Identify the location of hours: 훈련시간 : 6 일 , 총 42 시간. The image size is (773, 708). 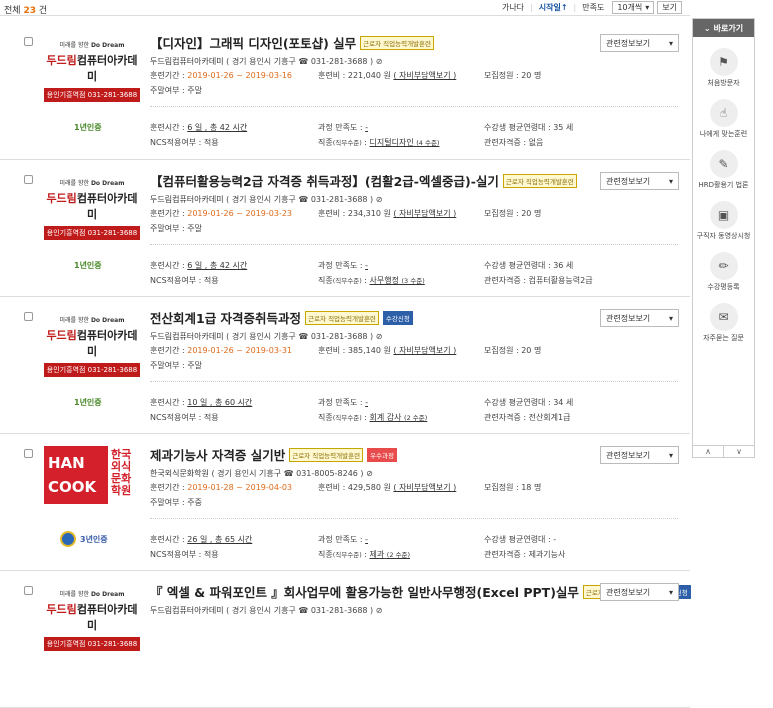
(199, 265).